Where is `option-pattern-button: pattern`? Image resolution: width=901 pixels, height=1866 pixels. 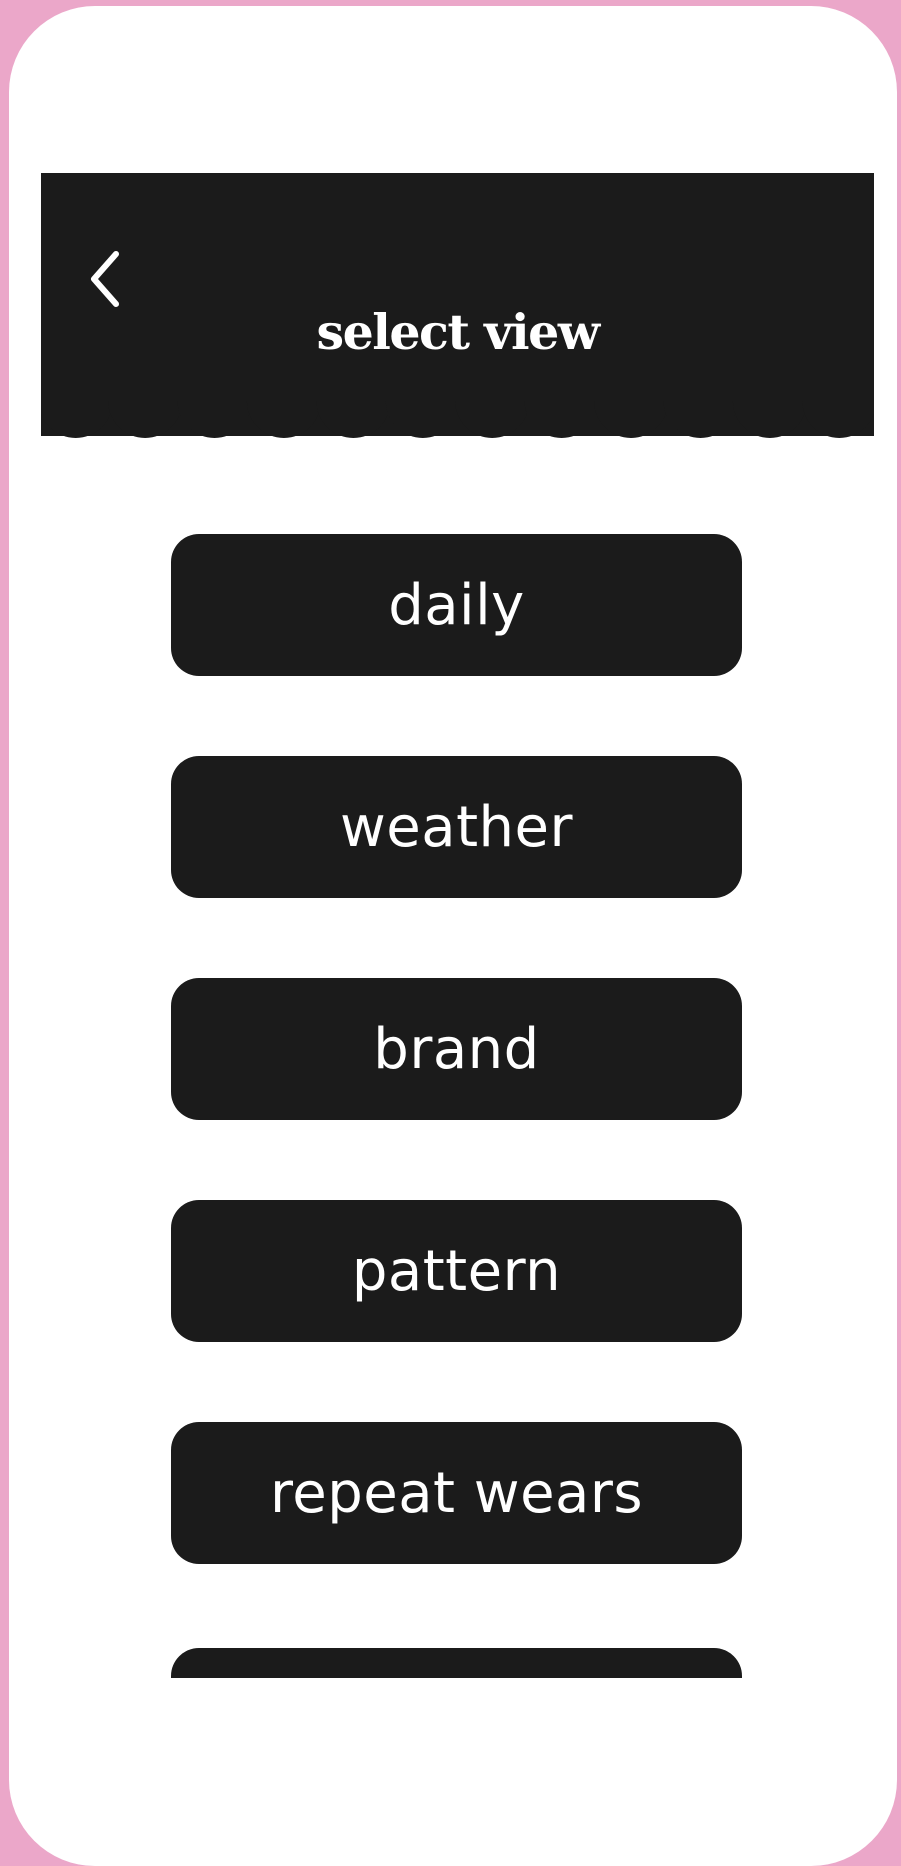 option-pattern-button: pattern is located at coordinates (456, 1271).